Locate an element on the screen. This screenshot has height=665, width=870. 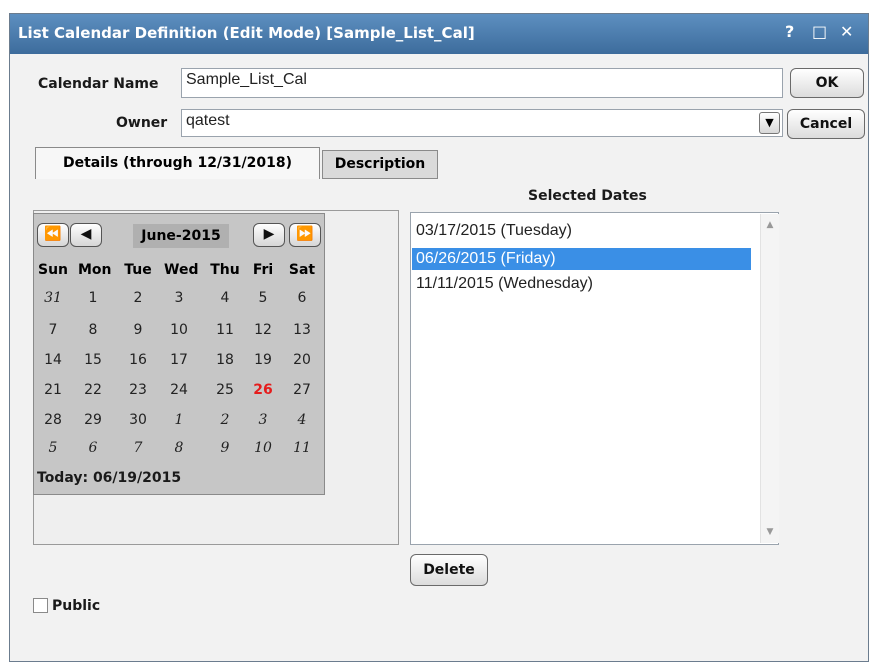
owner-value: qatest is located at coordinates (208, 120).